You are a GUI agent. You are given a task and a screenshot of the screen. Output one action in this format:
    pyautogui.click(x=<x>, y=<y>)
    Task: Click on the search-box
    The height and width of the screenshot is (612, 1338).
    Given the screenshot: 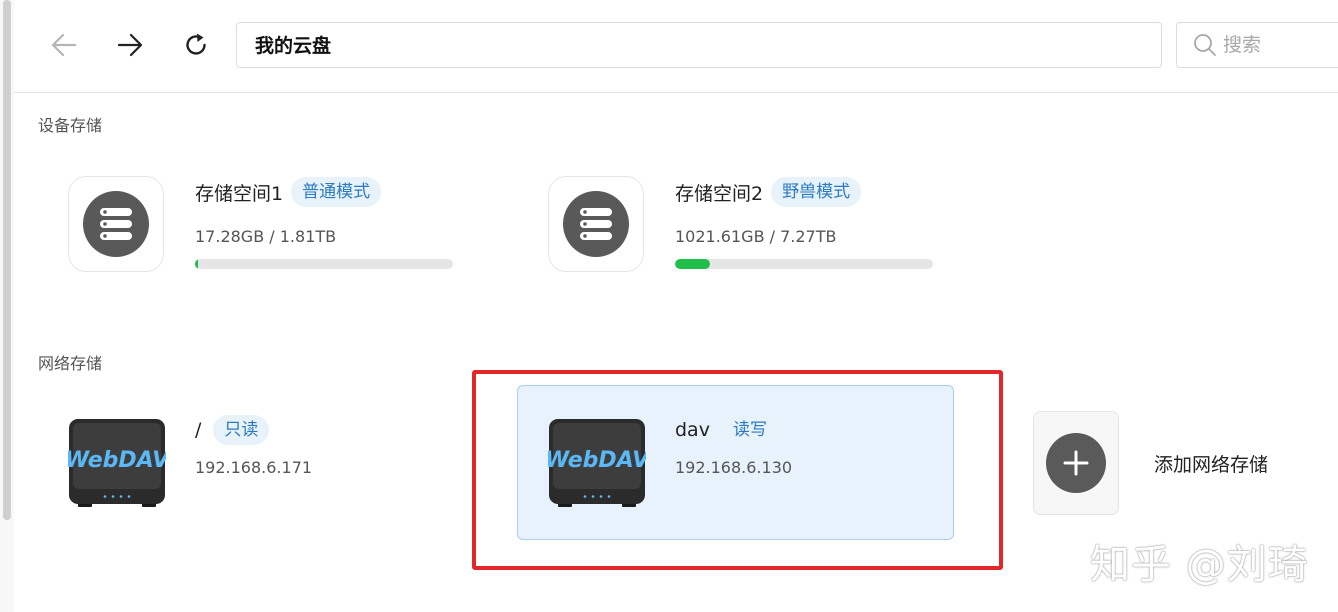 What is the action you would take?
    pyautogui.click(x=1257, y=45)
    